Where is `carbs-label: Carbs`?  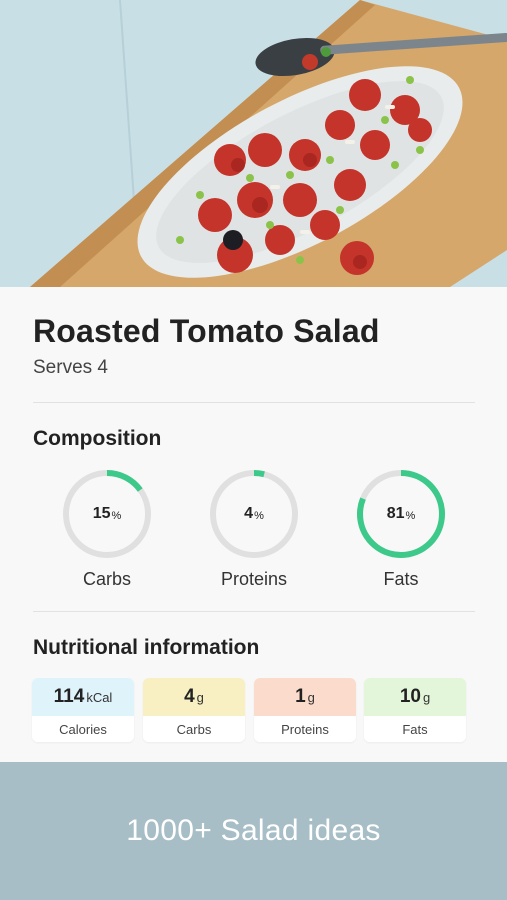
carbs-label: Carbs is located at coordinates (106, 579).